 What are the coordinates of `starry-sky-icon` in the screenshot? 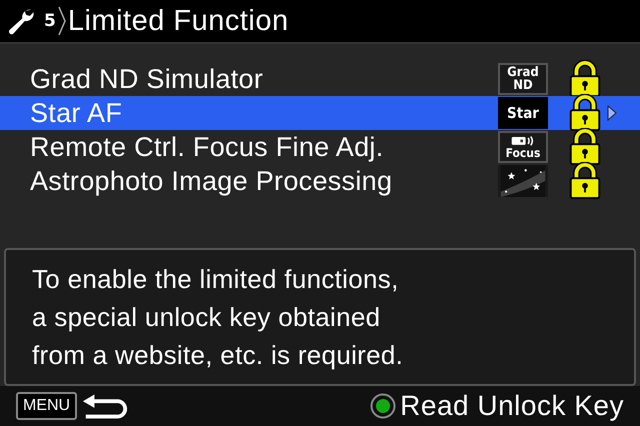 It's located at (523, 181).